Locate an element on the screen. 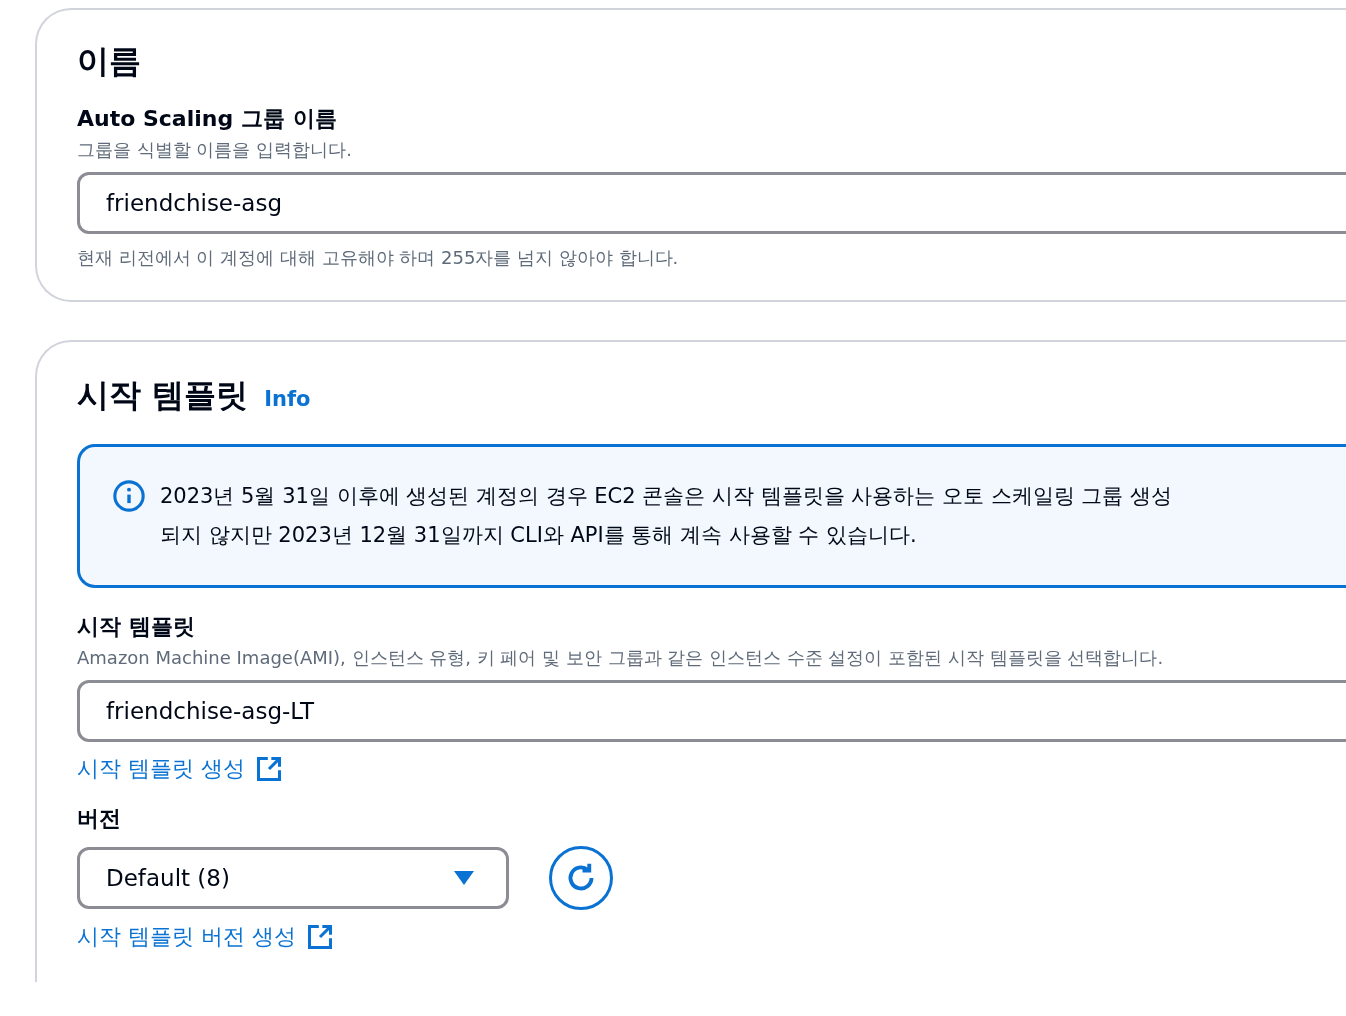 This screenshot has height=1016, width=1346. create-version-link: 시작 템플릿 버전 생성 is located at coordinates (205, 937).